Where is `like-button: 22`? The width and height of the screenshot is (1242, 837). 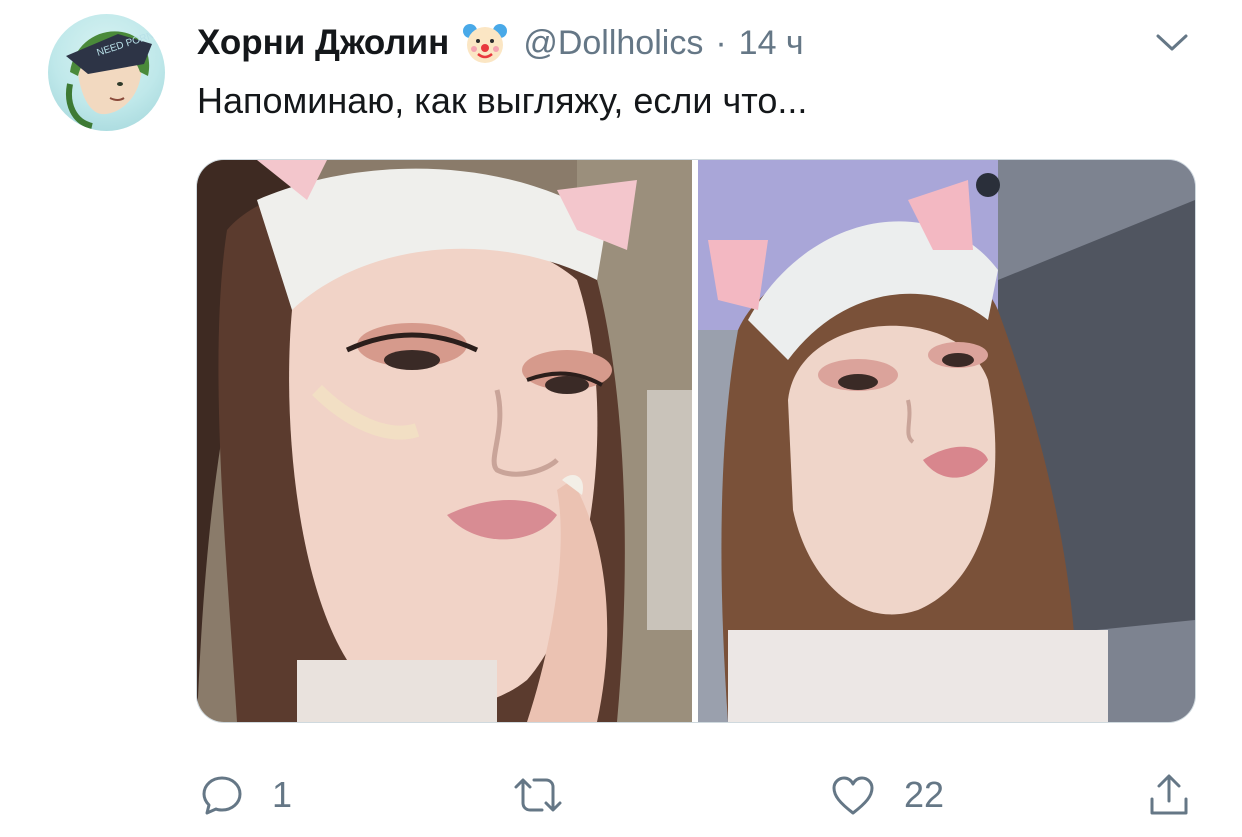
like-button: 22 is located at coordinates (887, 795).